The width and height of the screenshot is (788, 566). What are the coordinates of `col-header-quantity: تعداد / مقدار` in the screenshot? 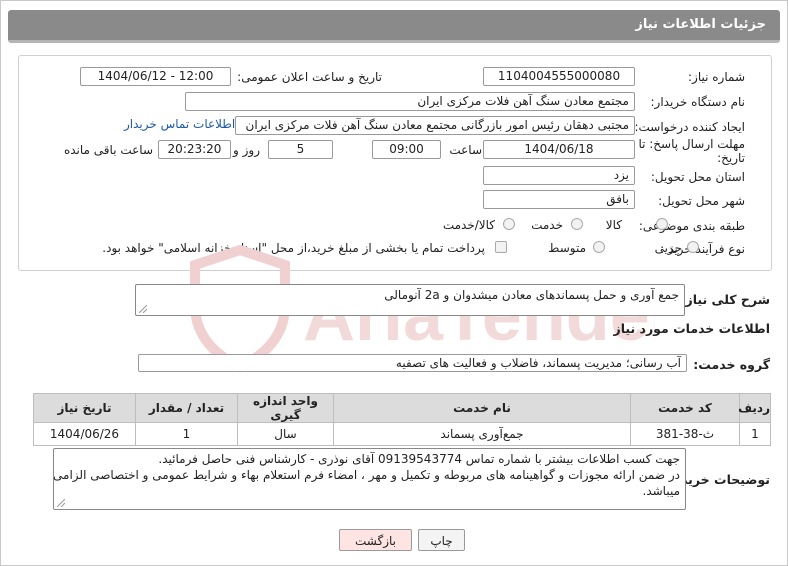 It's located at (186, 408).